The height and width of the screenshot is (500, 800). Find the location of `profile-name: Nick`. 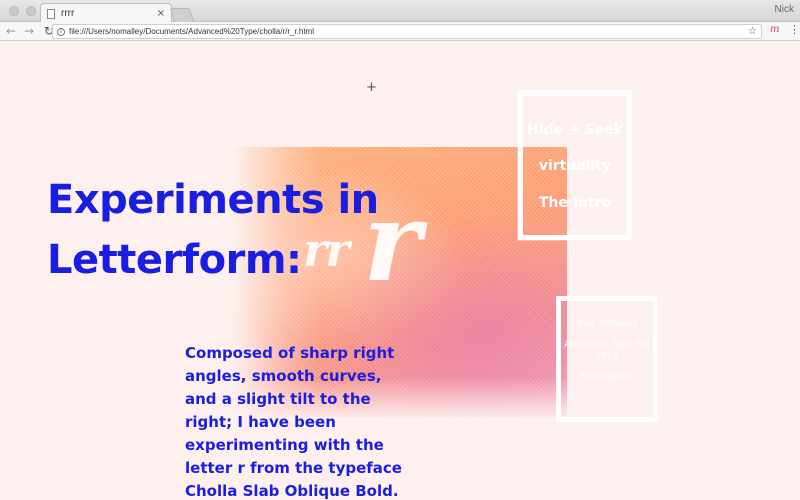

profile-name: Nick is located at coordinates (784, 9).